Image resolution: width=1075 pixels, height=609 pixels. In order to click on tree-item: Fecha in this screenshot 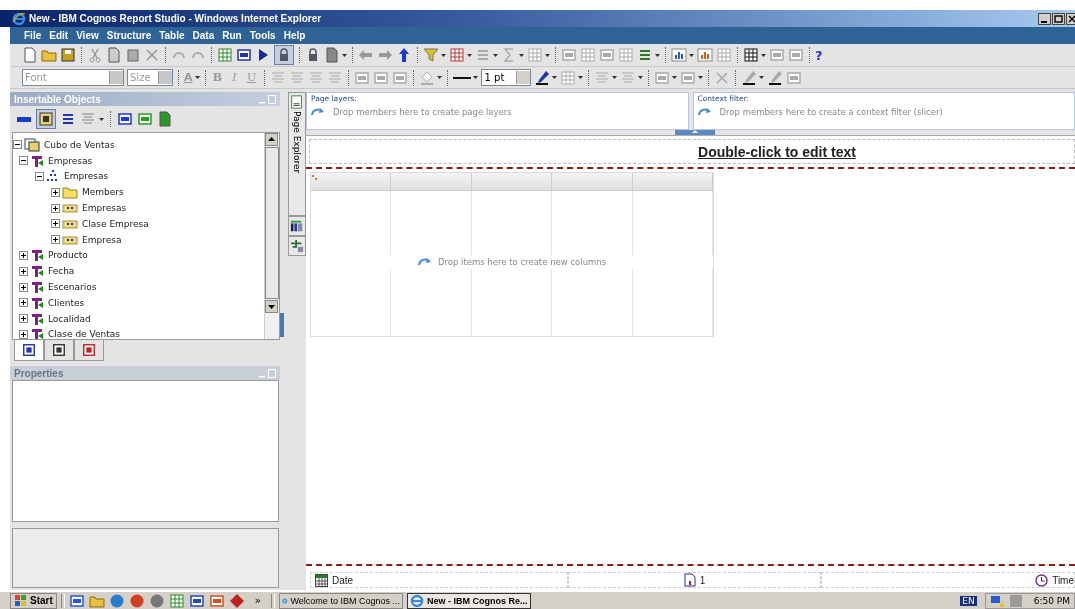, I will do `click(61, 271)`.